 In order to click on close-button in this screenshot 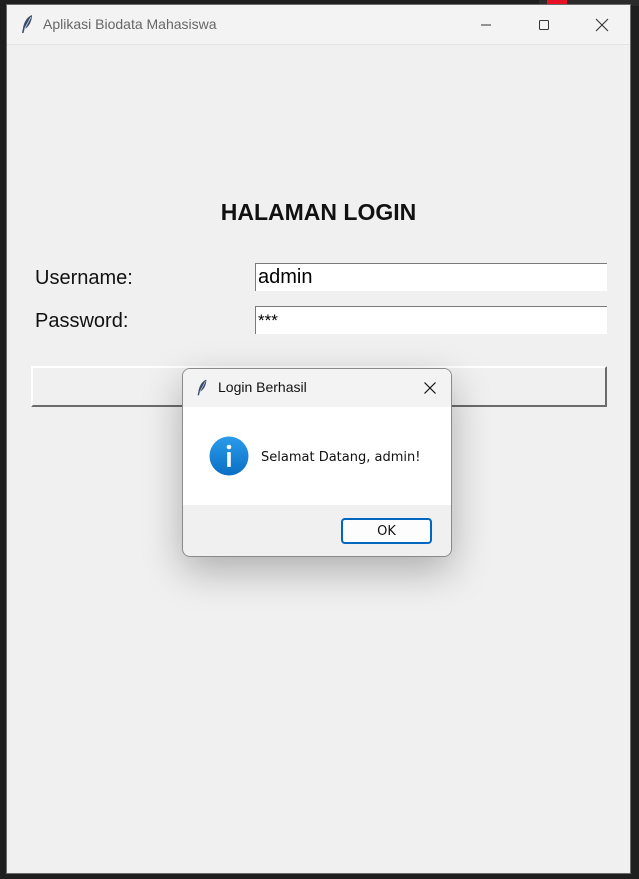, I will do `click(602, 24)`.